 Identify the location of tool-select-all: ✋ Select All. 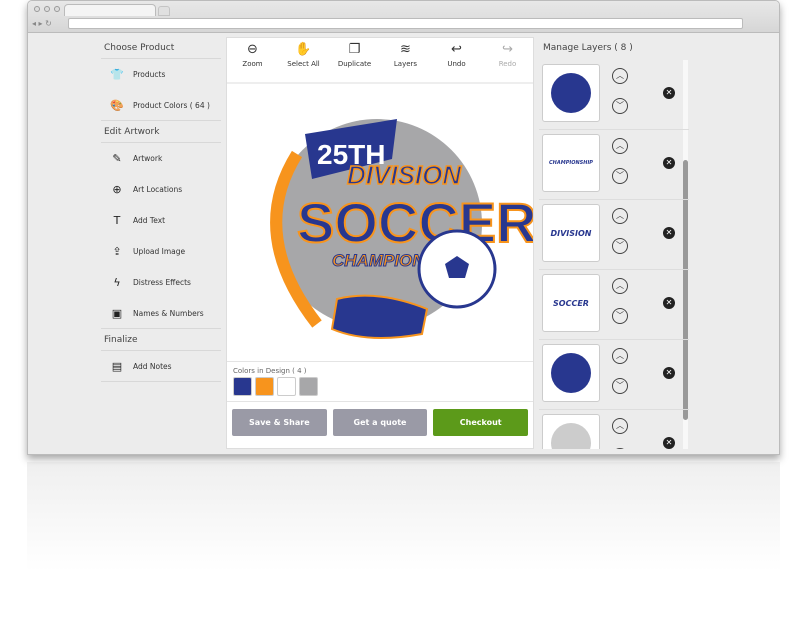
(303, 60).